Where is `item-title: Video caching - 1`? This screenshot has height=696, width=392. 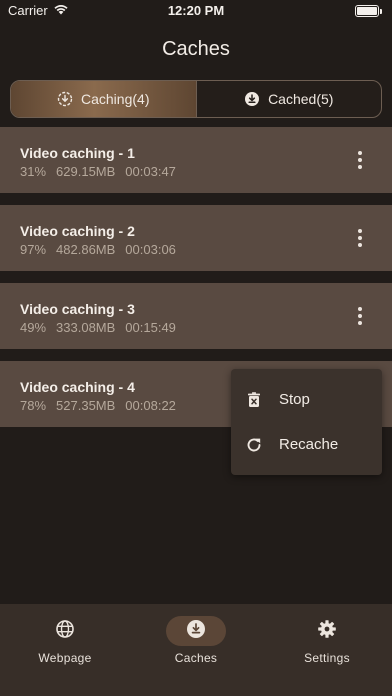 item-title: Video caching - 1 is located at coordinates (77, 153).